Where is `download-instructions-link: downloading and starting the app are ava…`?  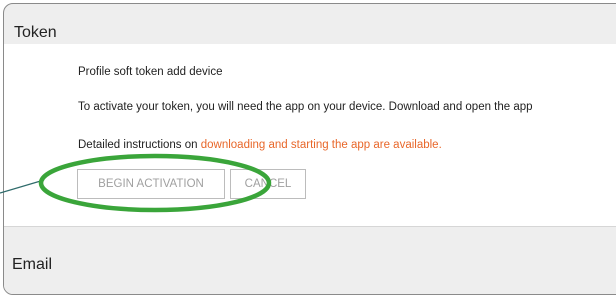
download-instructions-link: downloading and starting the app are ava… is located at coordinates (321, 145).